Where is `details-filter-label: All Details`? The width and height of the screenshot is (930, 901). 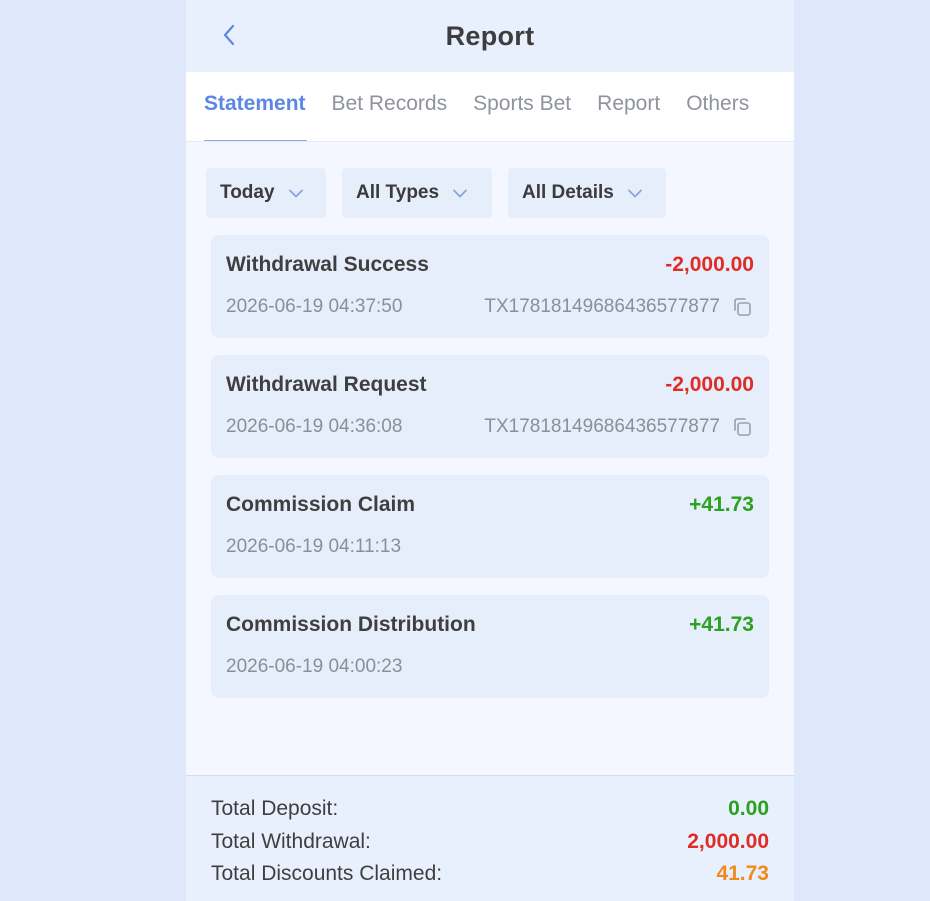 details-filter-label: All Details is located at coordinates (568, 192).